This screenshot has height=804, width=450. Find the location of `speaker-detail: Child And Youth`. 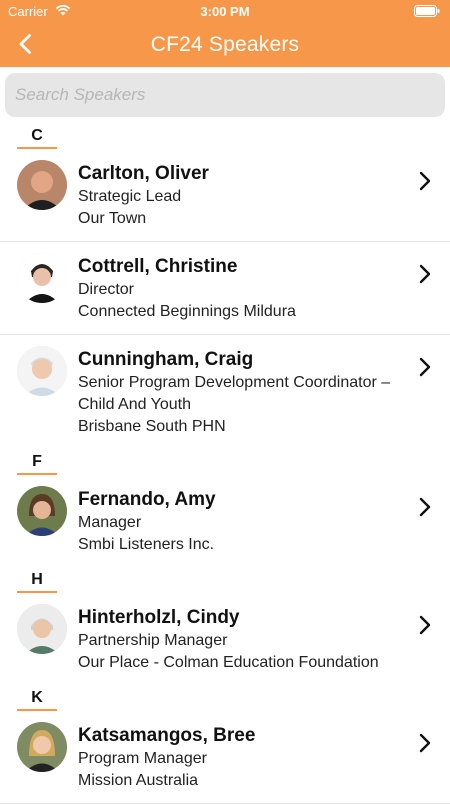

speaker-detail: Child And Youth is located at coordinates (134, 404).